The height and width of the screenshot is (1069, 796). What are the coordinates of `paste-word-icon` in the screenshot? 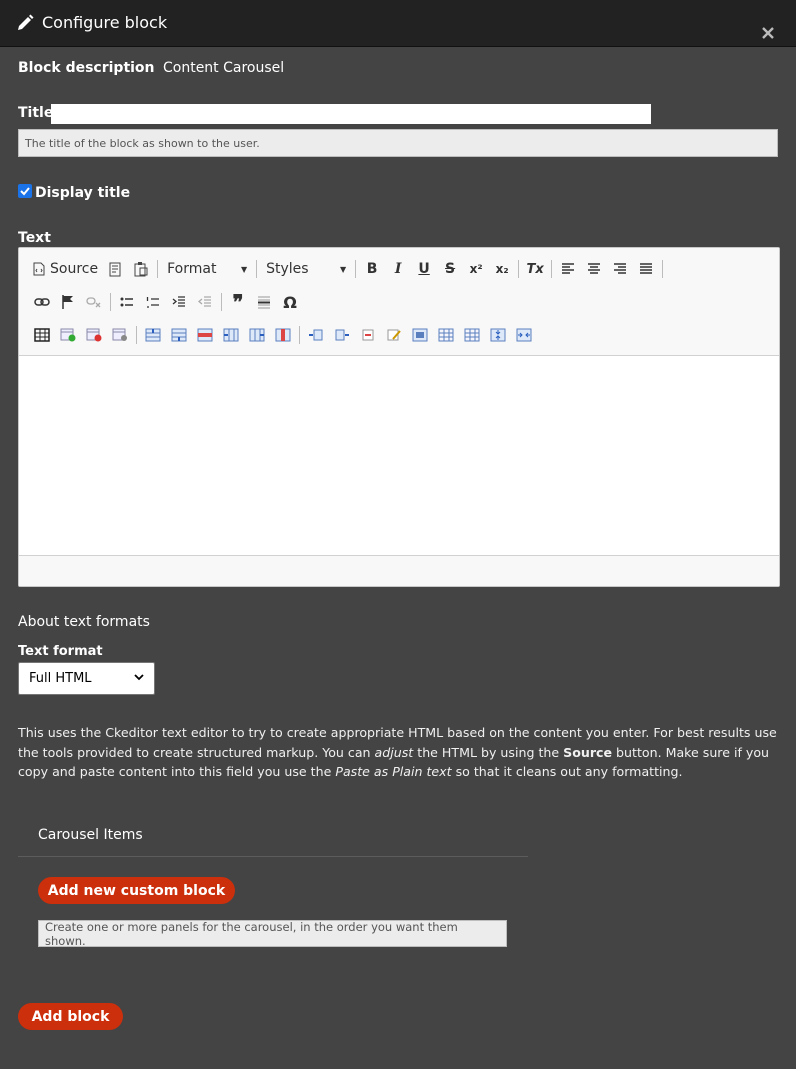 It's located at (141, 269).